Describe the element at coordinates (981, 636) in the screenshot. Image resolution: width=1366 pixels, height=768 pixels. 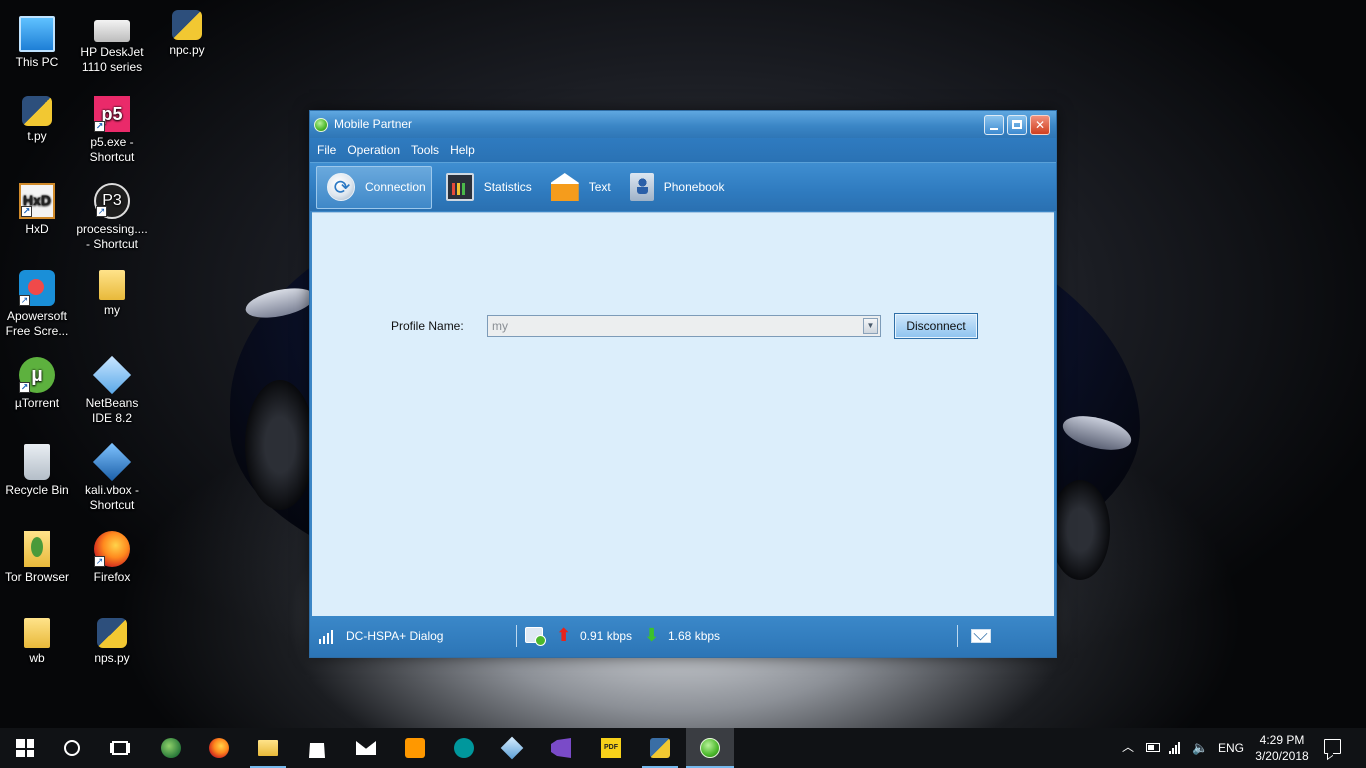
I see `mail-icon` at that location.